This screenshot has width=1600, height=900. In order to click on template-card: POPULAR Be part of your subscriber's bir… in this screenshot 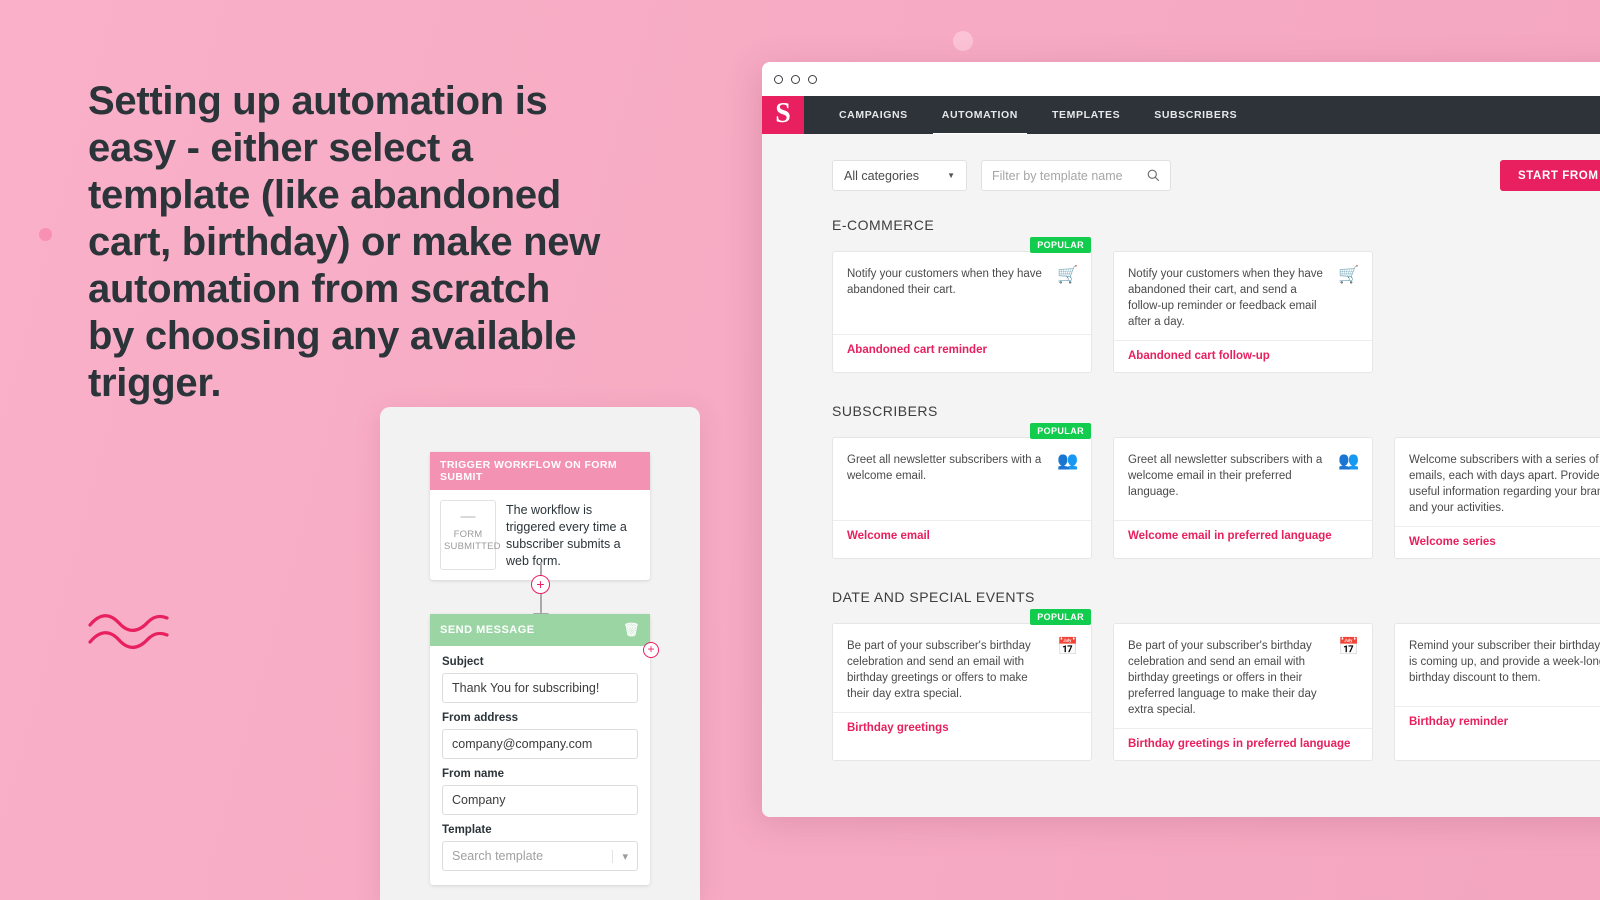, I will do `click(962, 685)`.